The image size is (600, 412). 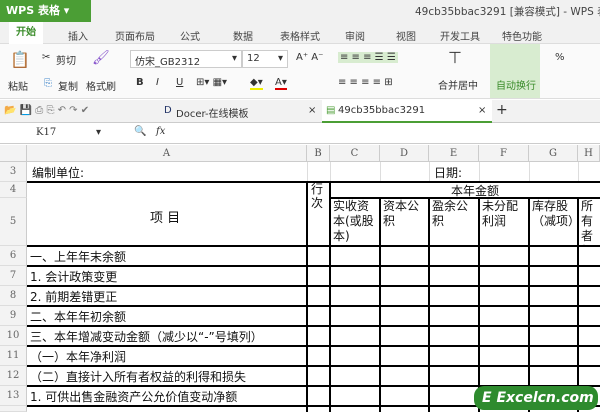 What do you see at coordinates (78, 35) in the screenshot?
I see `tab-insert: 插入` at bounding box center [78, 35].